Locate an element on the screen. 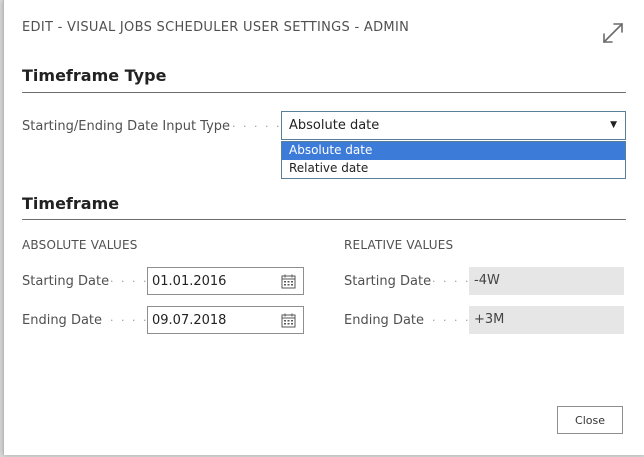  relative-starting-date-label: Starting Date is located at coordinates (388, 281).